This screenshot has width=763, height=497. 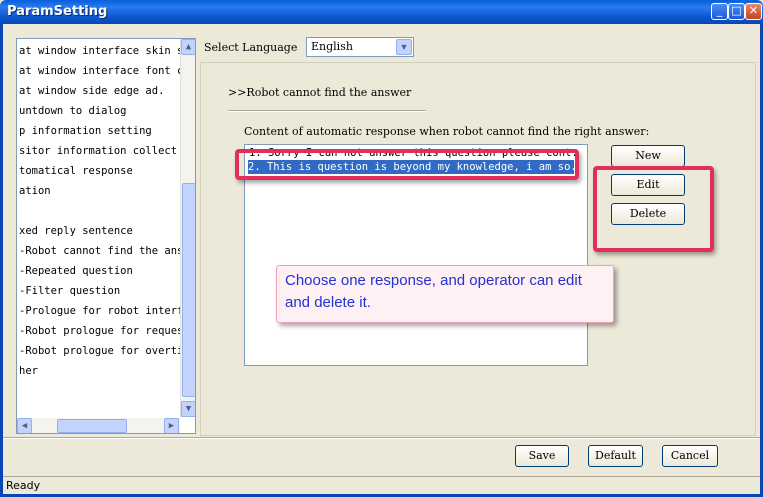 What do you see at coordinates (648, 156) in the screenshot?
I see `new-button: New` at bounding box center [648, 156].